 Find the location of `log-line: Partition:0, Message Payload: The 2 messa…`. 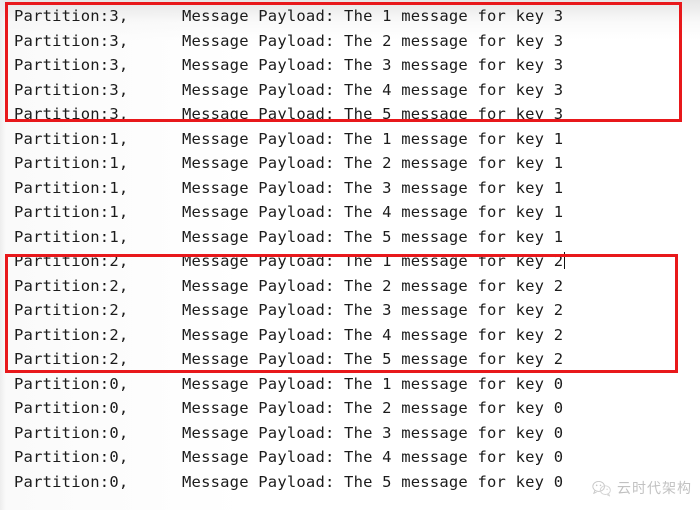

log-line: Partition:0, Message Payload: The 2 messa… is located at coordinates (357, 408).